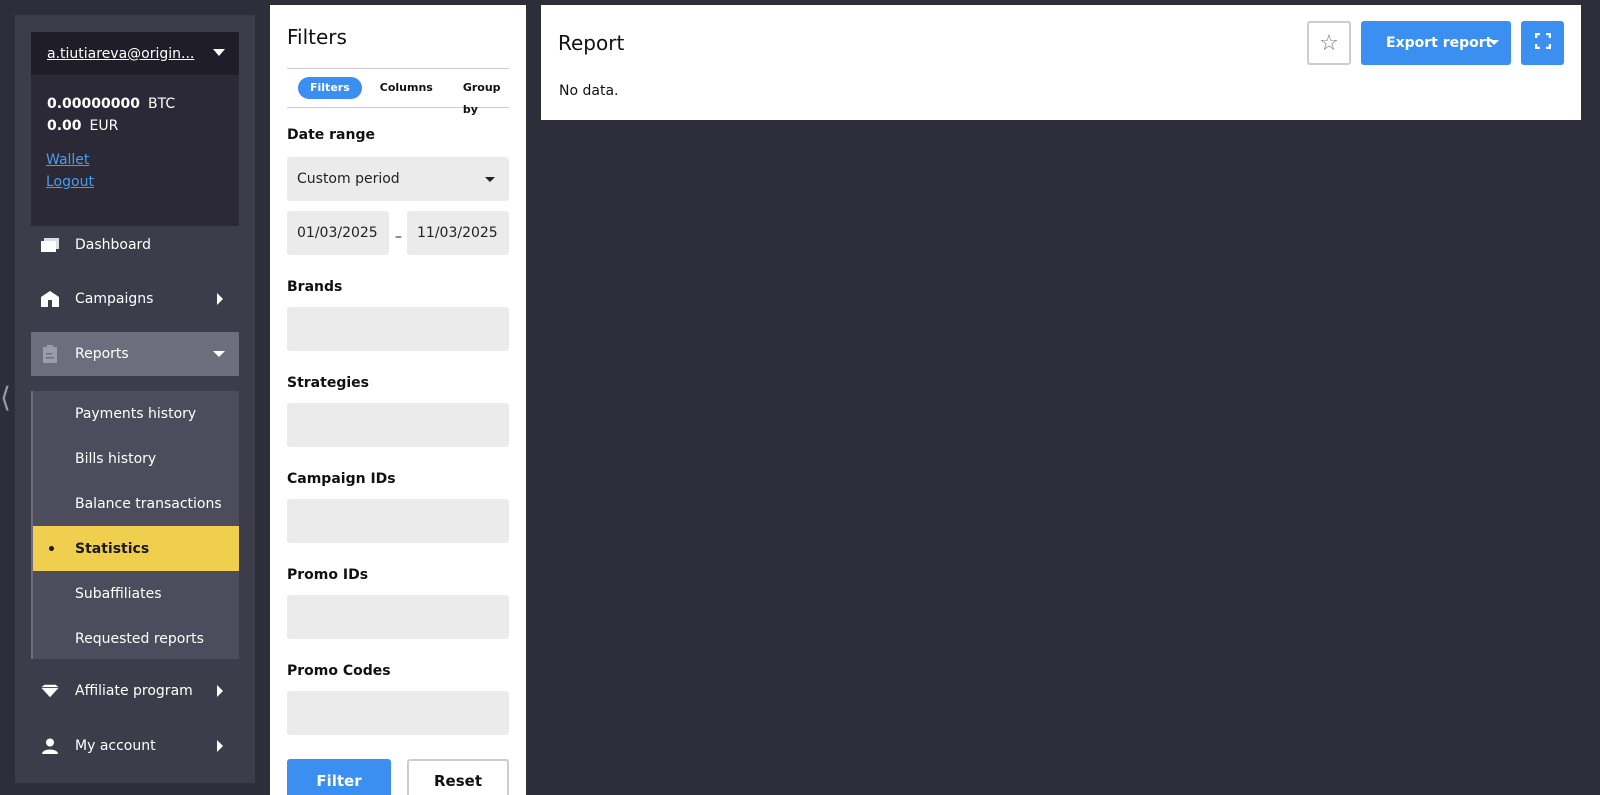  I want to click on clipboard-icon, so click(50, 354).